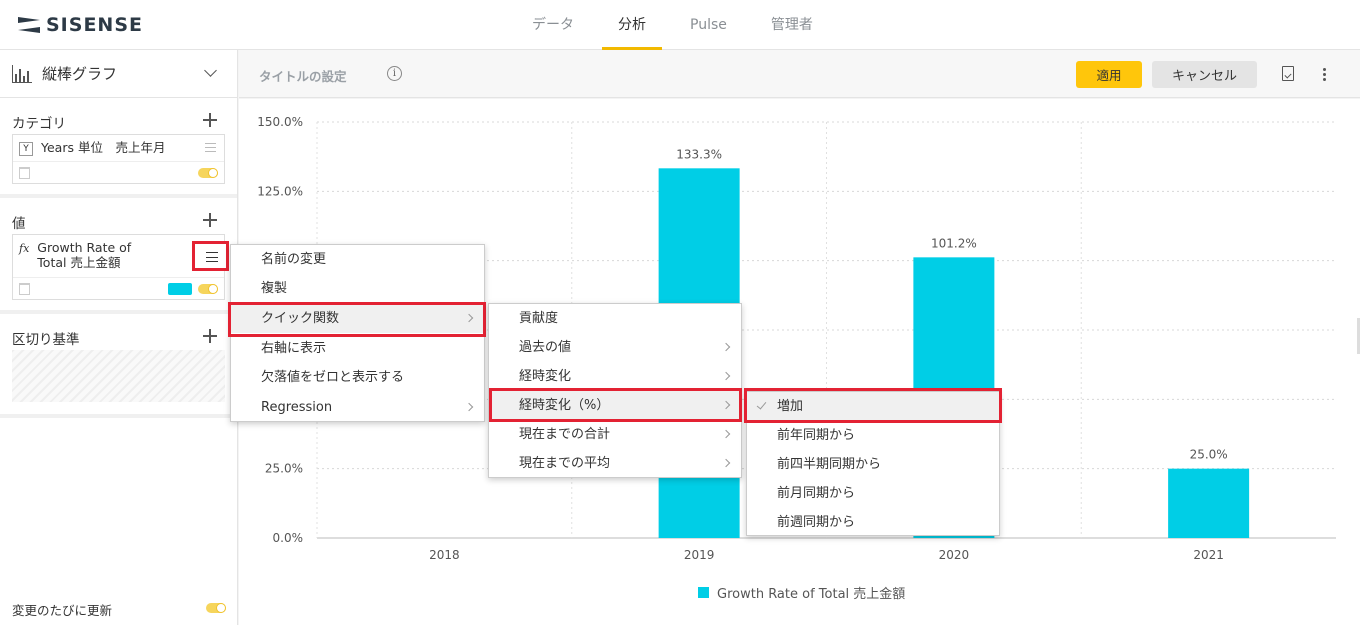 The height and width of the screenshot is (625, 1360). What do you see at coordinates (210, 336) in the screenshot?
I see `add-breakby-plus-icon` at bounding box center [210, 336].